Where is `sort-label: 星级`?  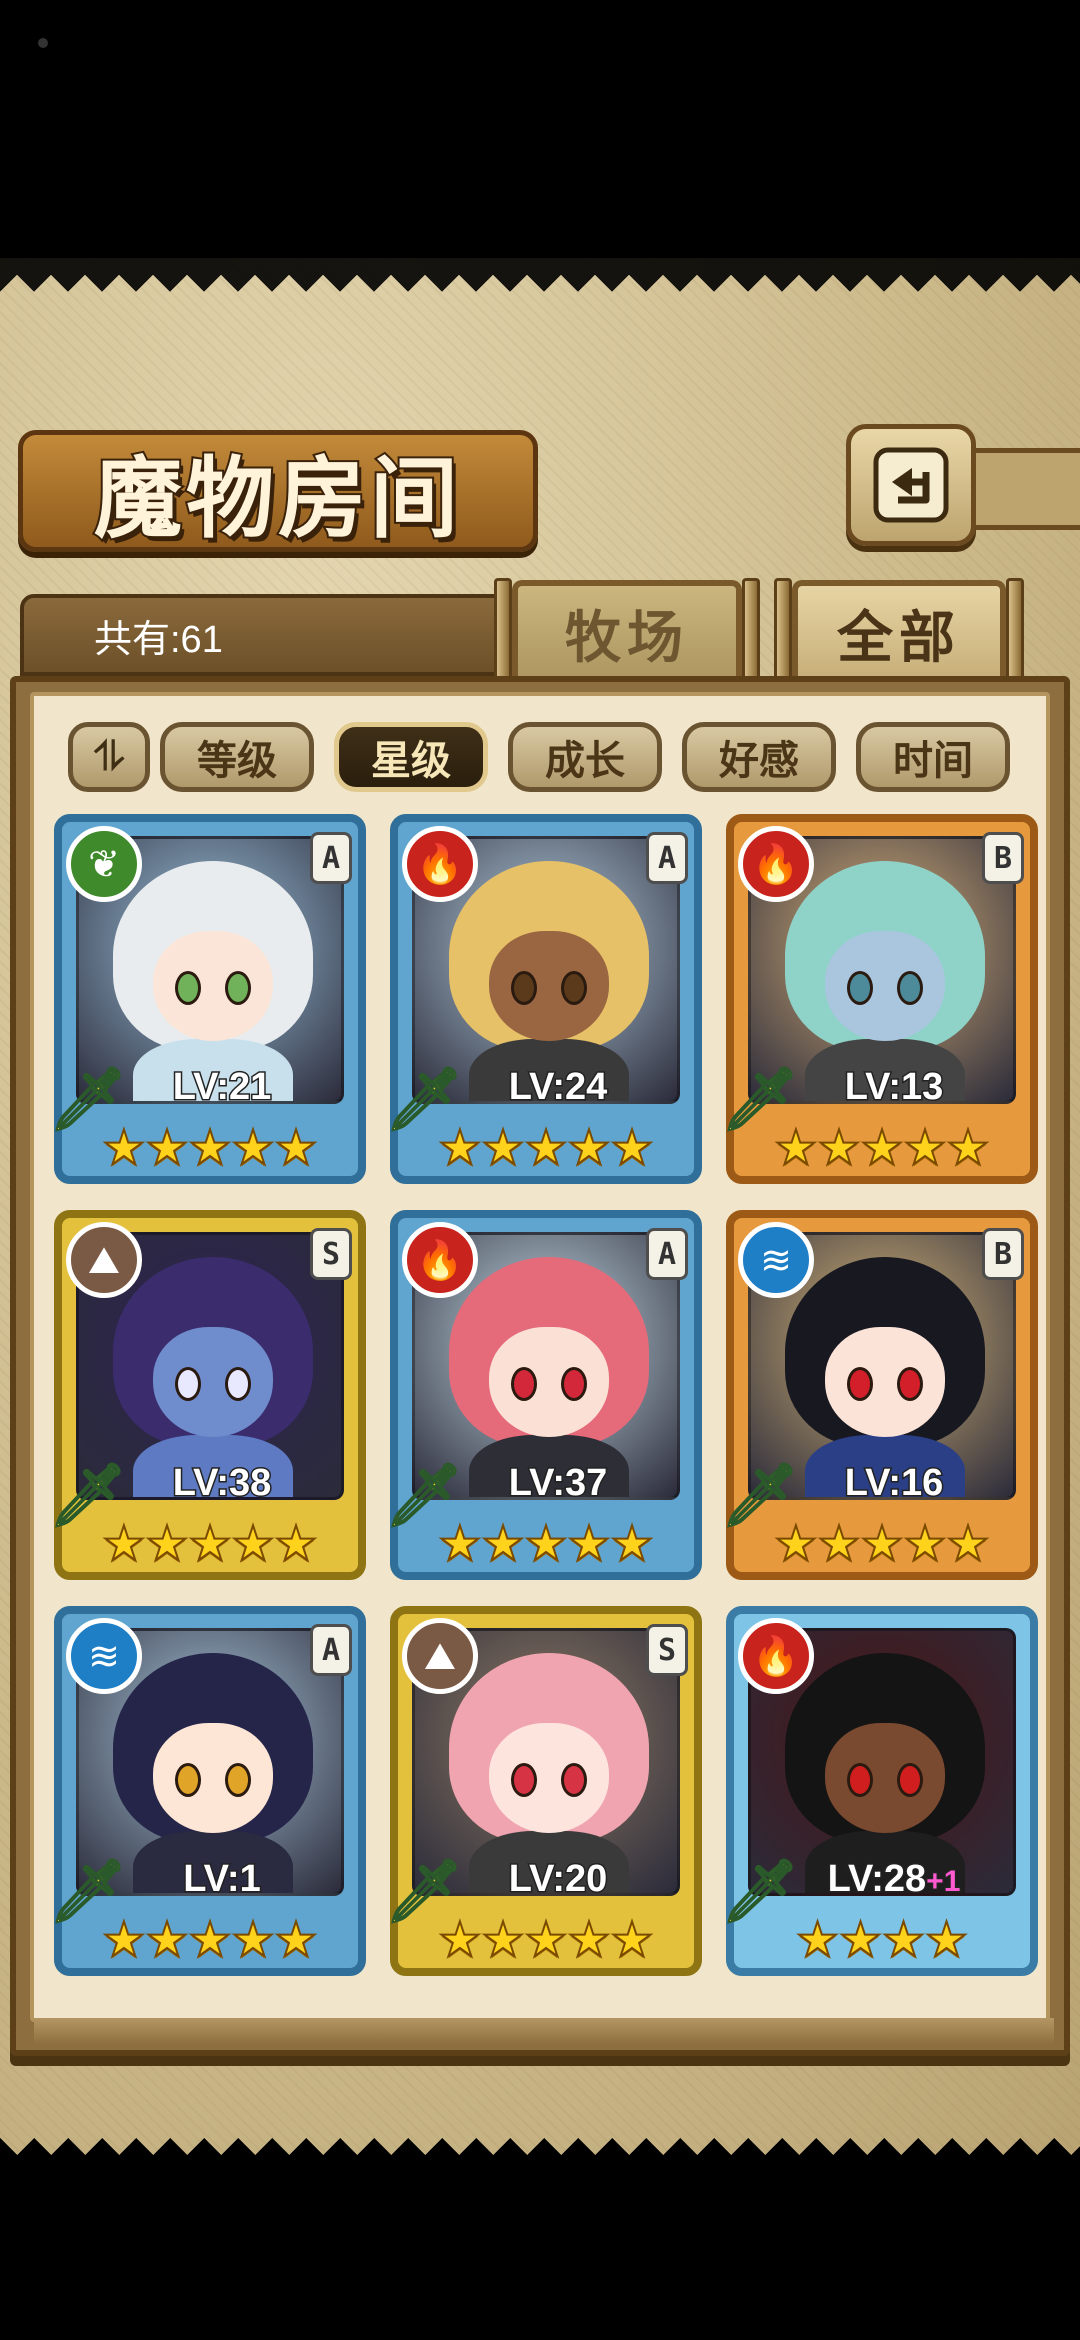 sort-label: 星级 is located at coordinates (411, 760).